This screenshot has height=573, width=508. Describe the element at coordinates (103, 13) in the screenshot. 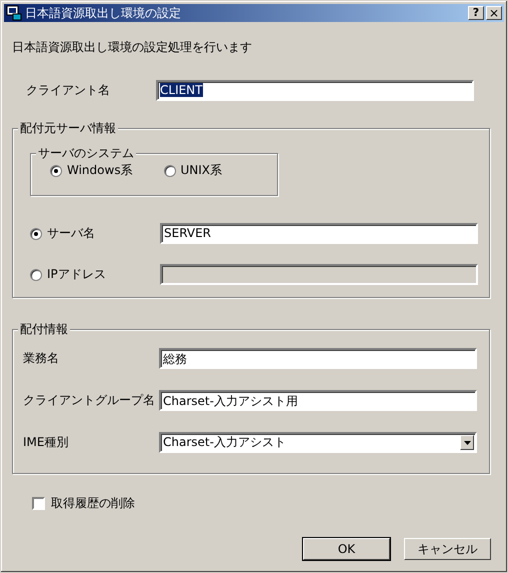

I see `window-title: 日本語資源取出し環境の設定` at that location.